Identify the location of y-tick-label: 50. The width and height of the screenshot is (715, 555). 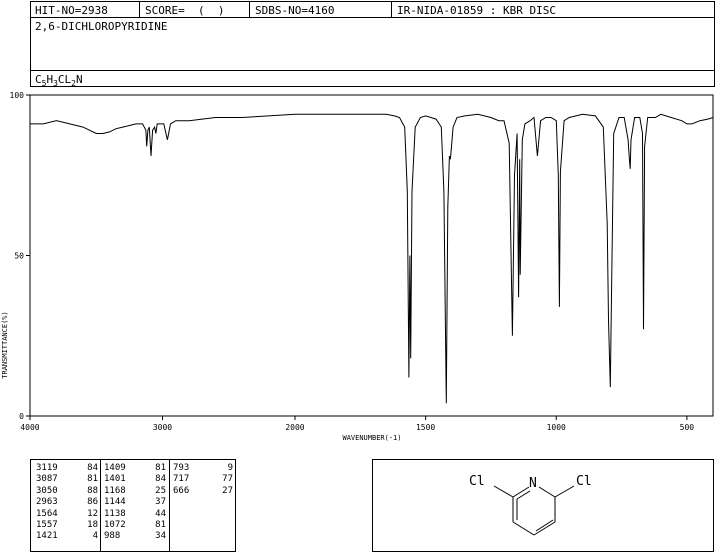
(19, 256).